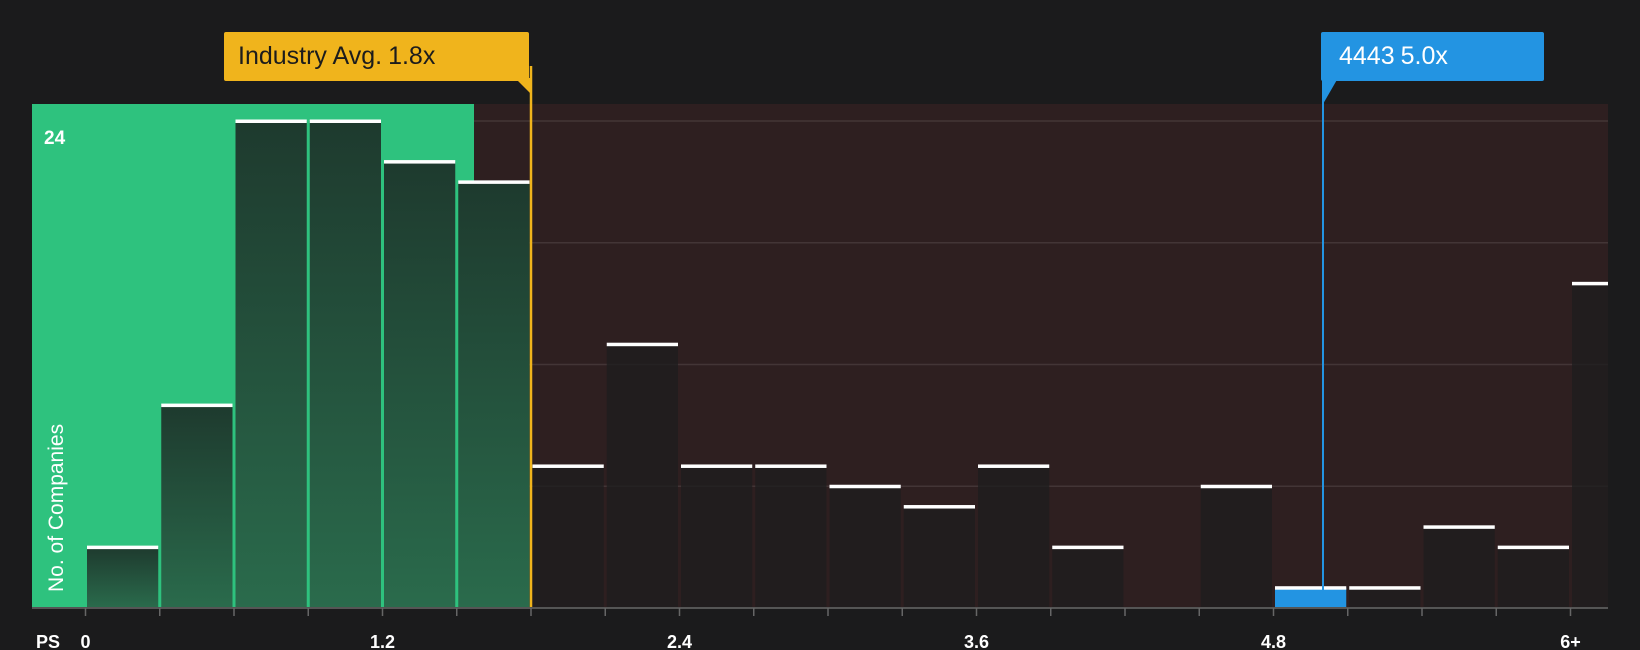 The image size is (1640, 650). What do you see at coordinates (85, 641) in the screenshot?
I see `x-tick-label: 0` at bounding box center [85, 641].